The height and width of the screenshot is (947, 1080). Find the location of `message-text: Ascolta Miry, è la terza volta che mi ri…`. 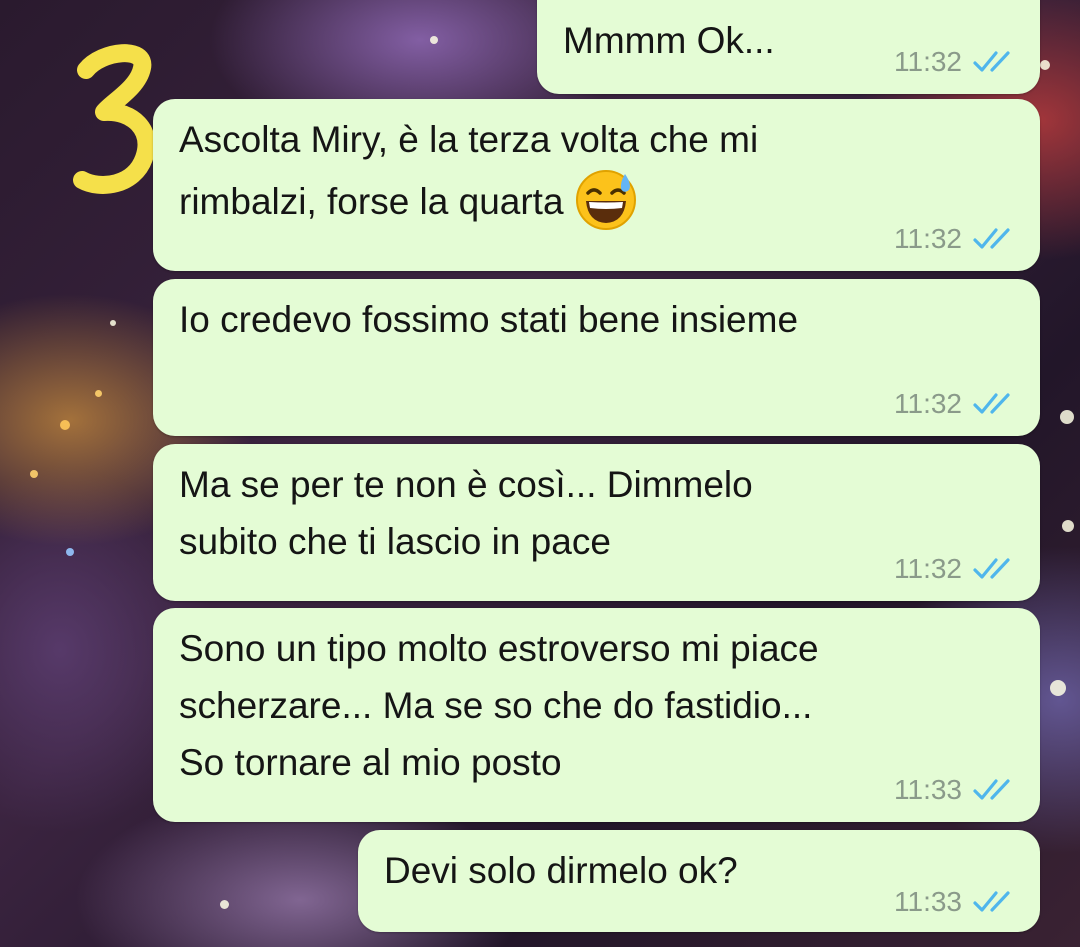

message-text: Ascolta Miry, è la terza volta che mi ri… is located at coordinates (468, 171).